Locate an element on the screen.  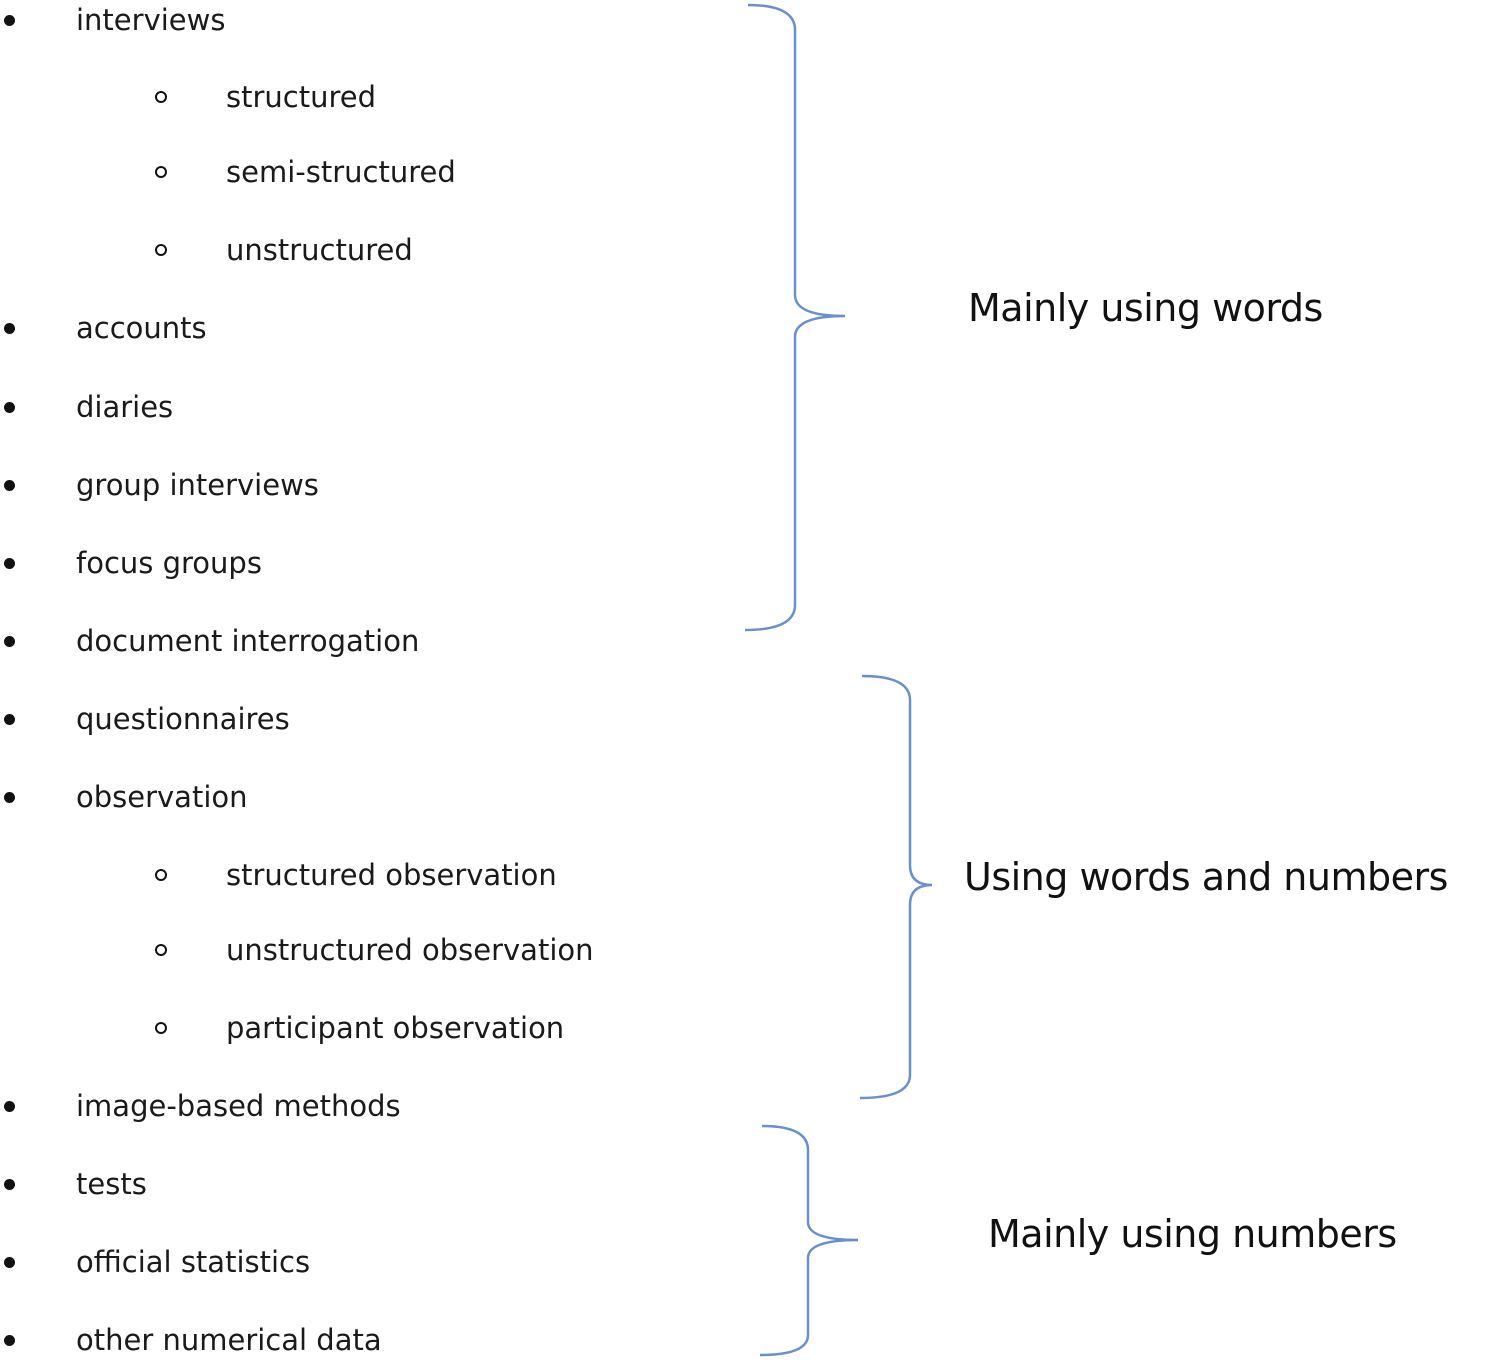
braces is located at coordinates (838, 680).